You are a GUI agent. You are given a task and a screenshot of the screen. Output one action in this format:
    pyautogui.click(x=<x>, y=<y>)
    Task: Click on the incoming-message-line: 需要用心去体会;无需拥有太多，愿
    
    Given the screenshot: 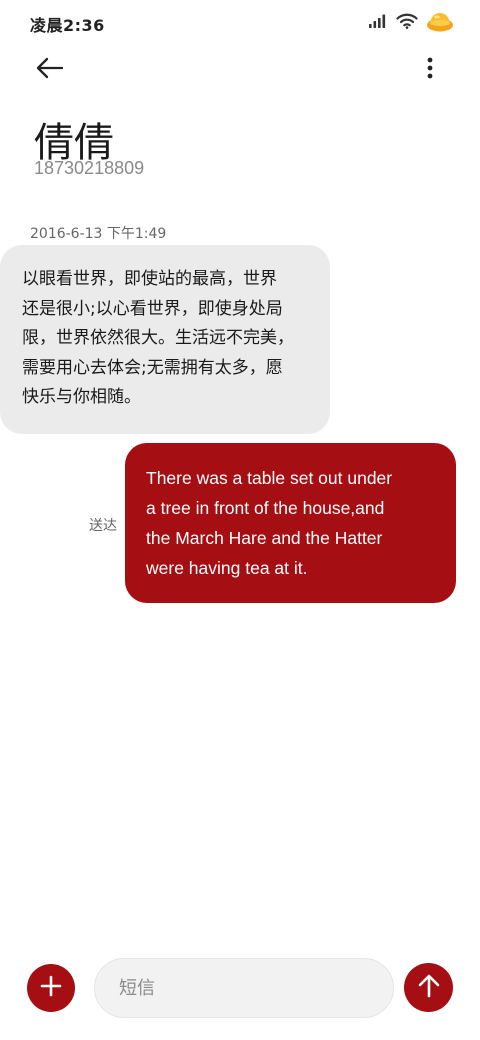 What is the action you would take?
    pyautogui.click(x=152, y=367)
    